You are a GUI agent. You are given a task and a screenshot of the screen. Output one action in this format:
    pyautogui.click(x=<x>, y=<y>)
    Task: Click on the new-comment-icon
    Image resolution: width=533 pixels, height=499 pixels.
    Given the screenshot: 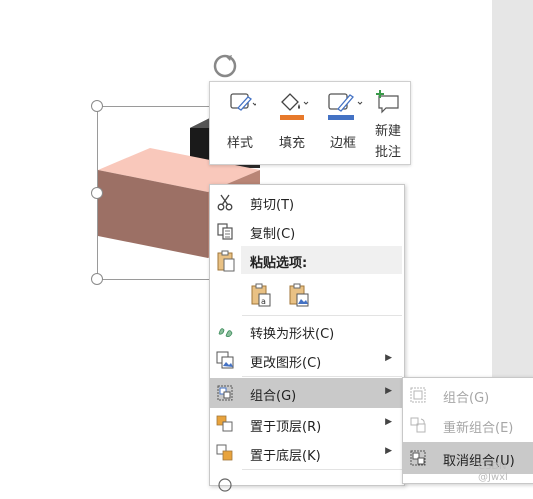 What is the action you would take?
    pyautogui.click(x=387, y=102)
    